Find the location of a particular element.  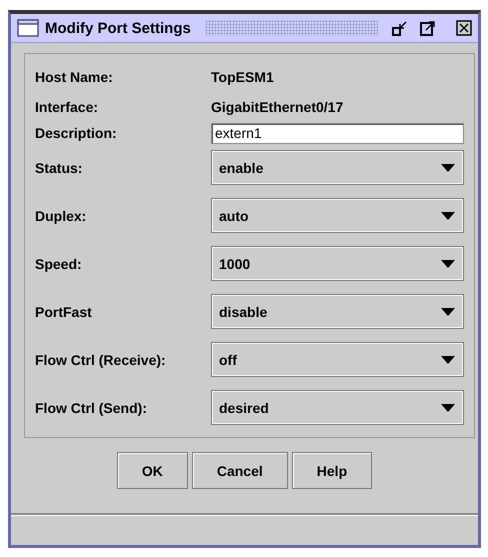

field-value: GigabitEthernet0/17 is located at coordinates (277, 107).